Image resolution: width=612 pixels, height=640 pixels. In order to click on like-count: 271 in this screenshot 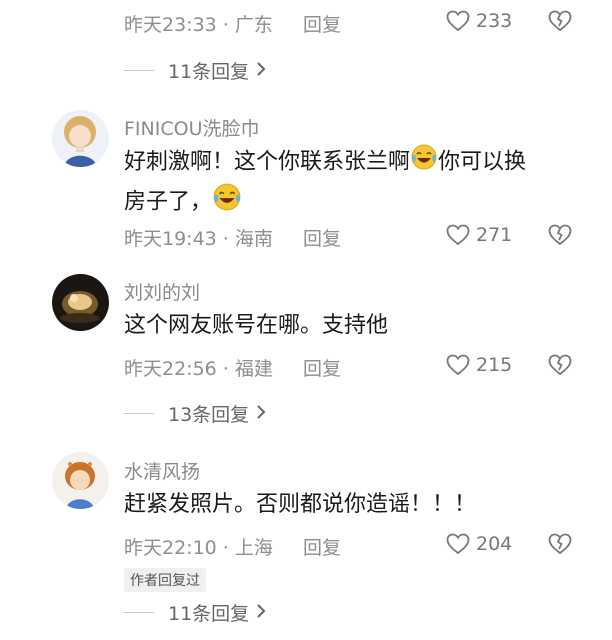, I will do `click(494, 235)`.